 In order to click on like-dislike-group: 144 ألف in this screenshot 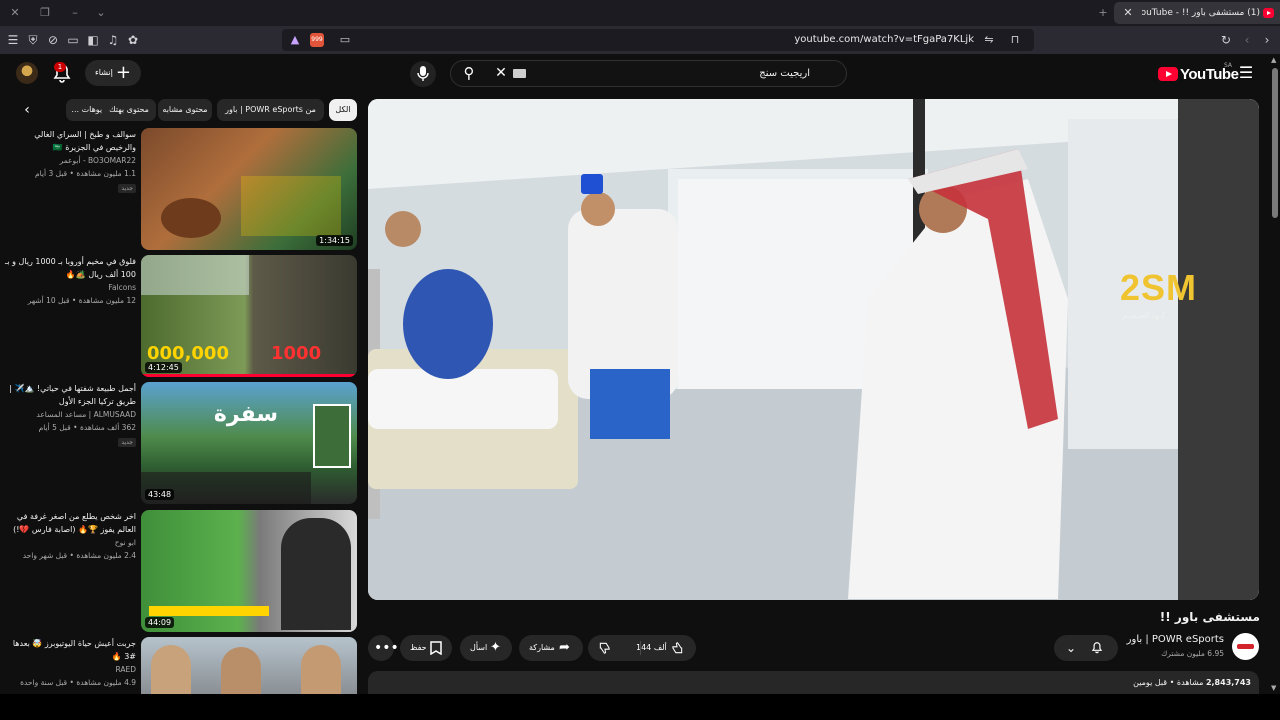, I will do `click(642, 648)`.